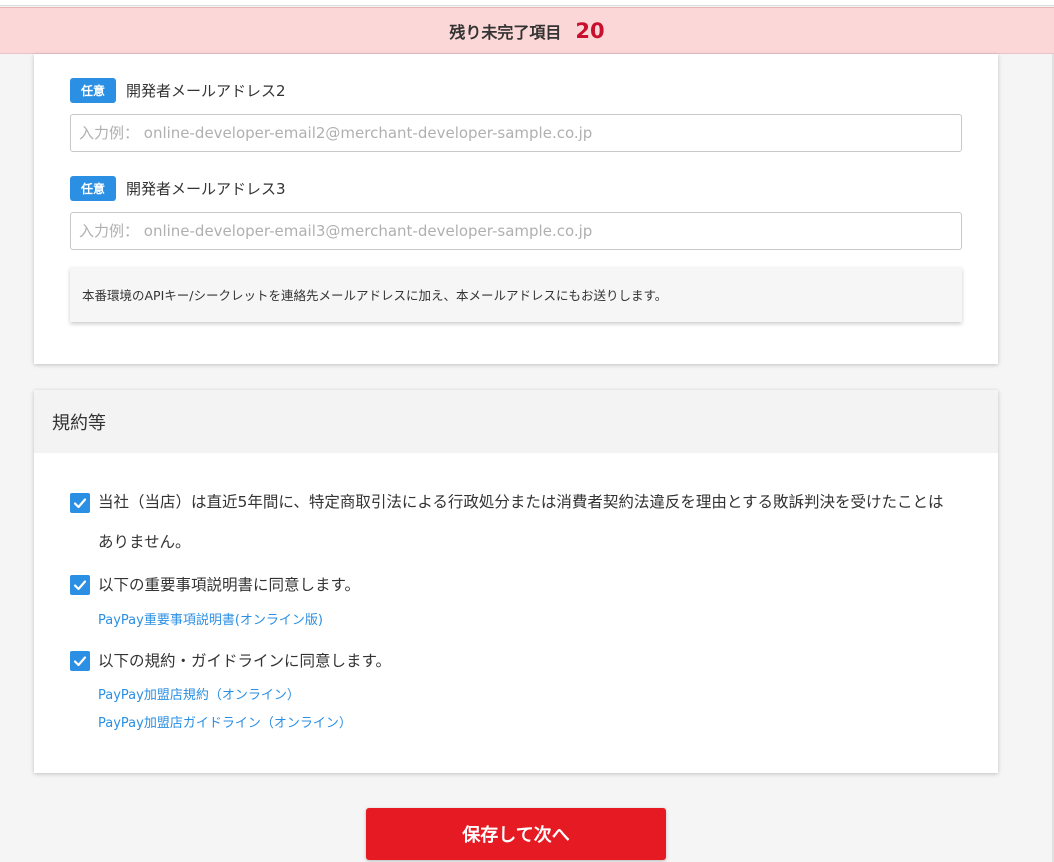 The image size is (1054, 862). What do you see at coordinates (199, 693) in the screenshot?
I see `merchant-terms-link: PayPay加盟店規約（オンライン）` at bounding box center [199, 693].